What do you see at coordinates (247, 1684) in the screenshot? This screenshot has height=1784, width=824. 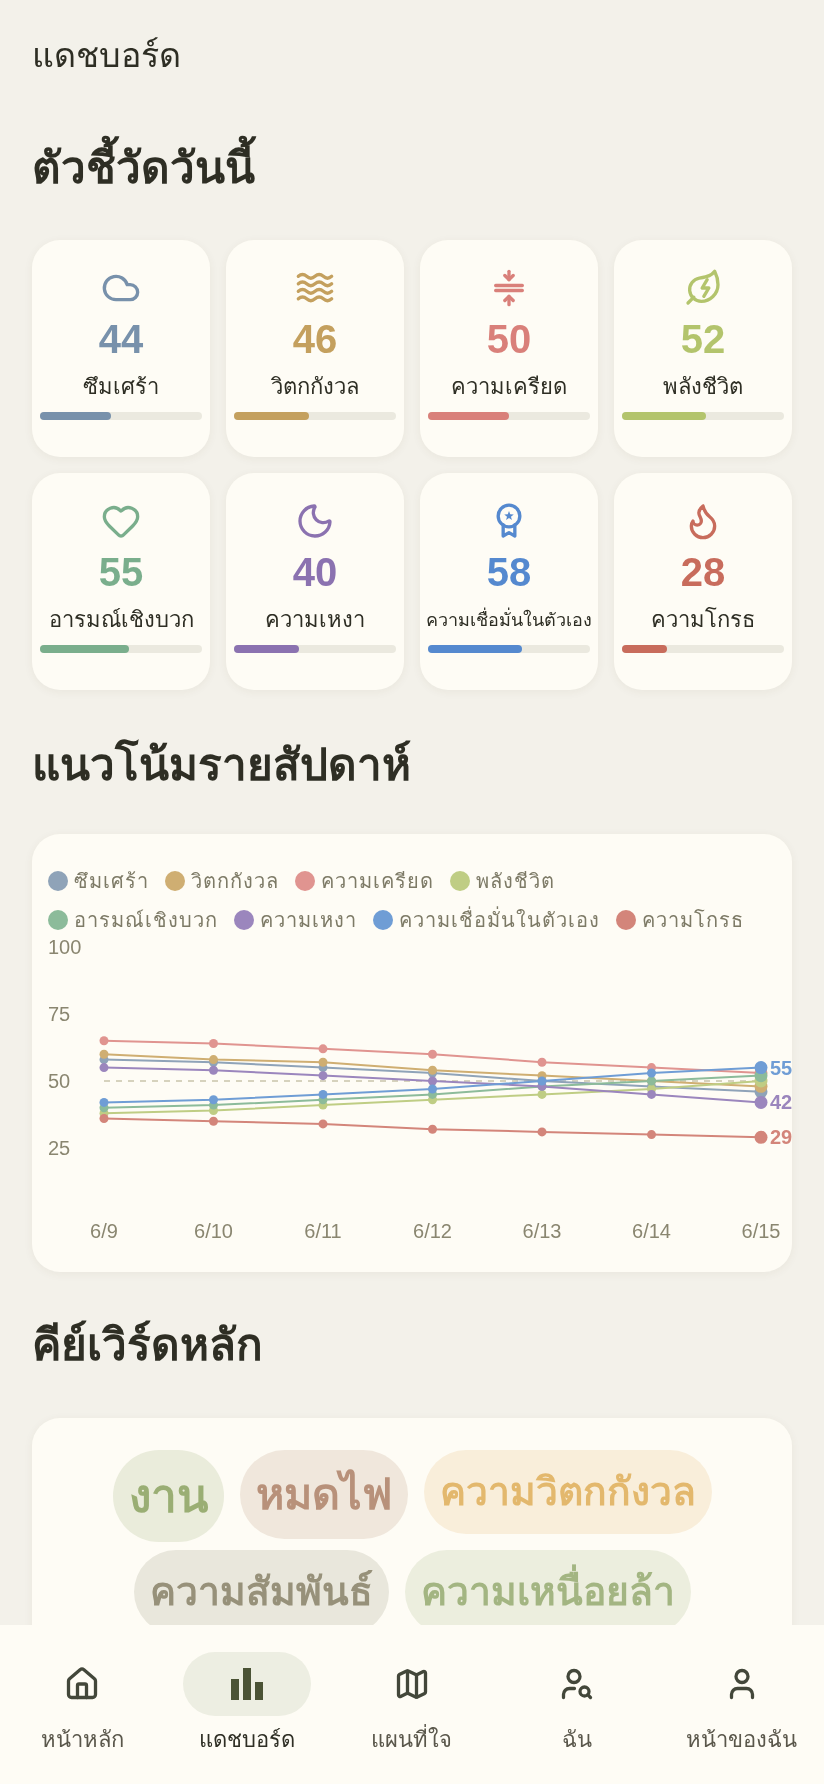 I see `bar-chart-icon` at bounding box center [247, 1684].